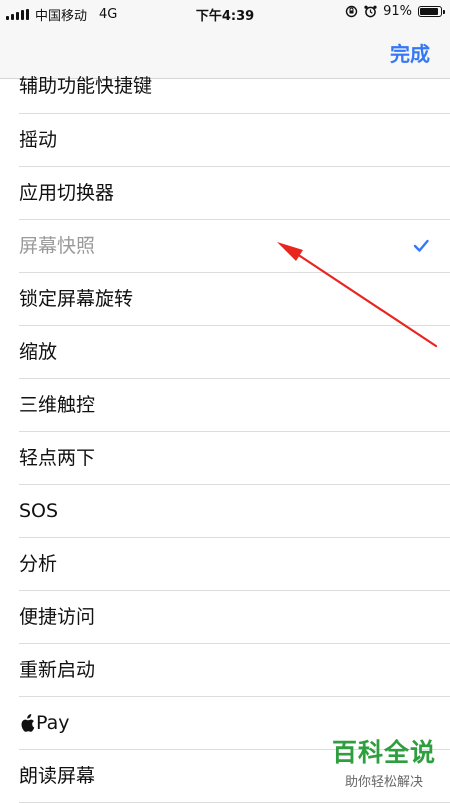 The height and width of the screenshot is (803, 450). What do you see at coordinates (38, 140) in the screenshot?
I see `list-item-label: 摇动` at bounding box center [38, 140].